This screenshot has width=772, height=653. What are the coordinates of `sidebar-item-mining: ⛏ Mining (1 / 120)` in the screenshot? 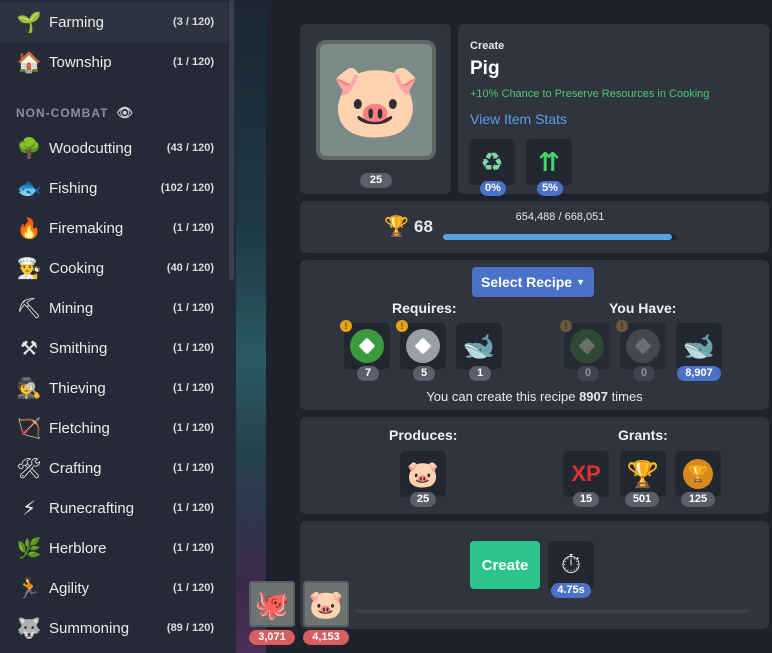 It's located at (114, 308).